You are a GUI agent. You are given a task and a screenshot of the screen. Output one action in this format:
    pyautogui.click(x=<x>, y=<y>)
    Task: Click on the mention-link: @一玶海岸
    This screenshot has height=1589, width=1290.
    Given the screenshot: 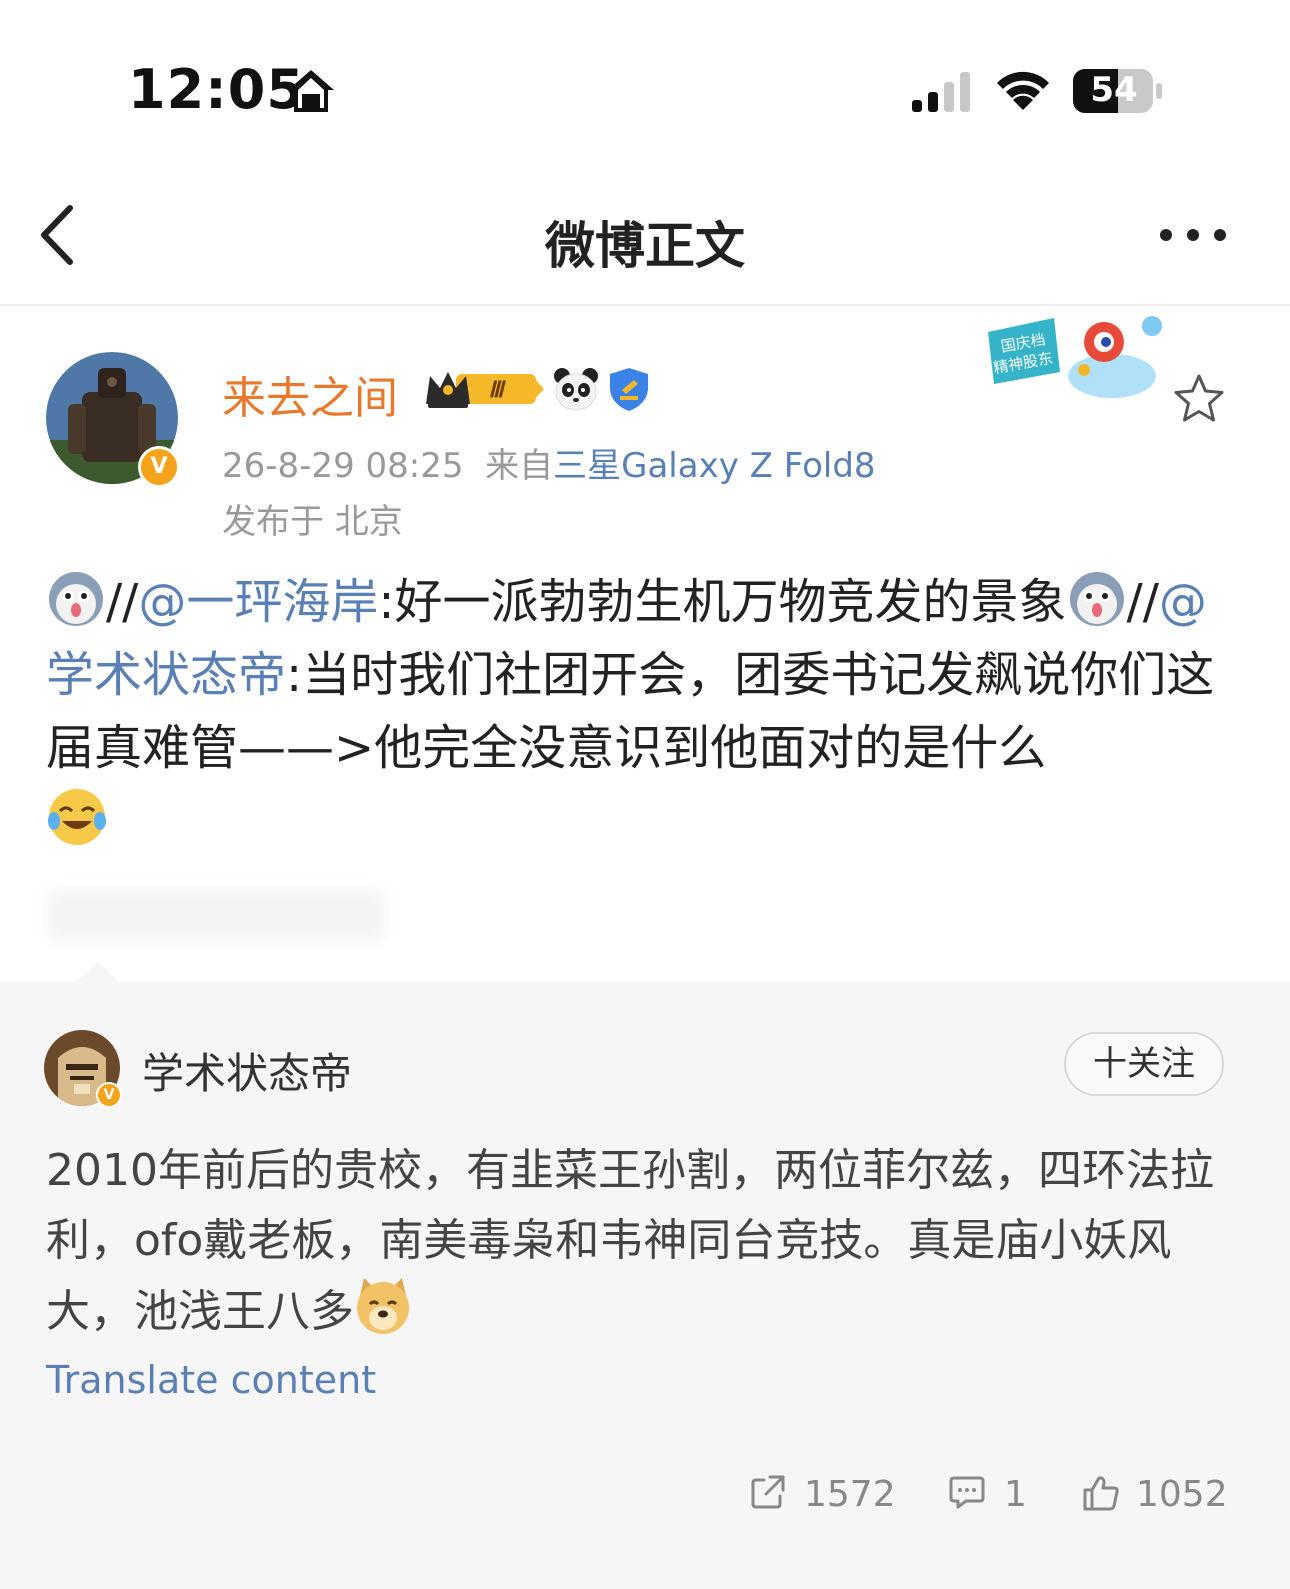 What is the action you would take?
    pyautogui.click(x=258, y=602)
    